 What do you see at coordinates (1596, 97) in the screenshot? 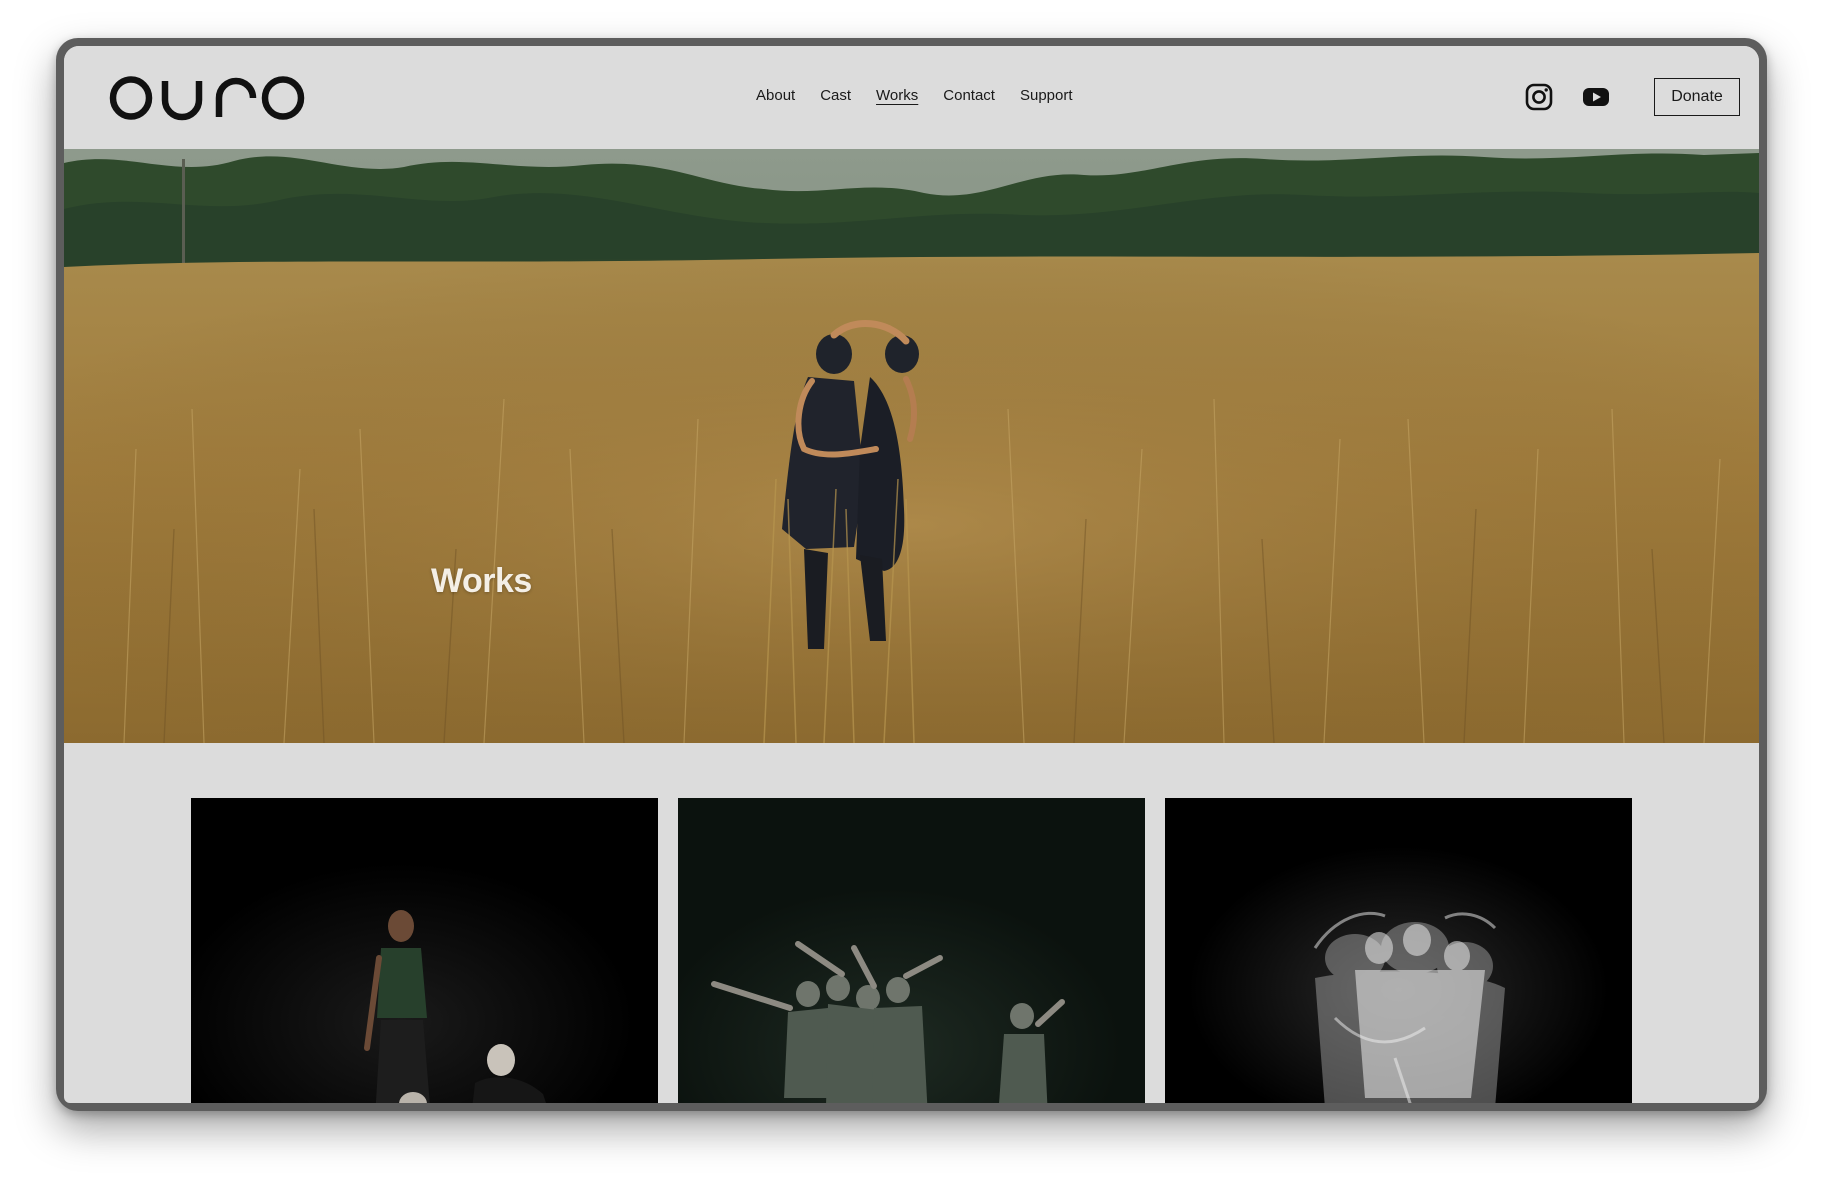
I see `youtube-icon` at bounding box center [1596, 97].